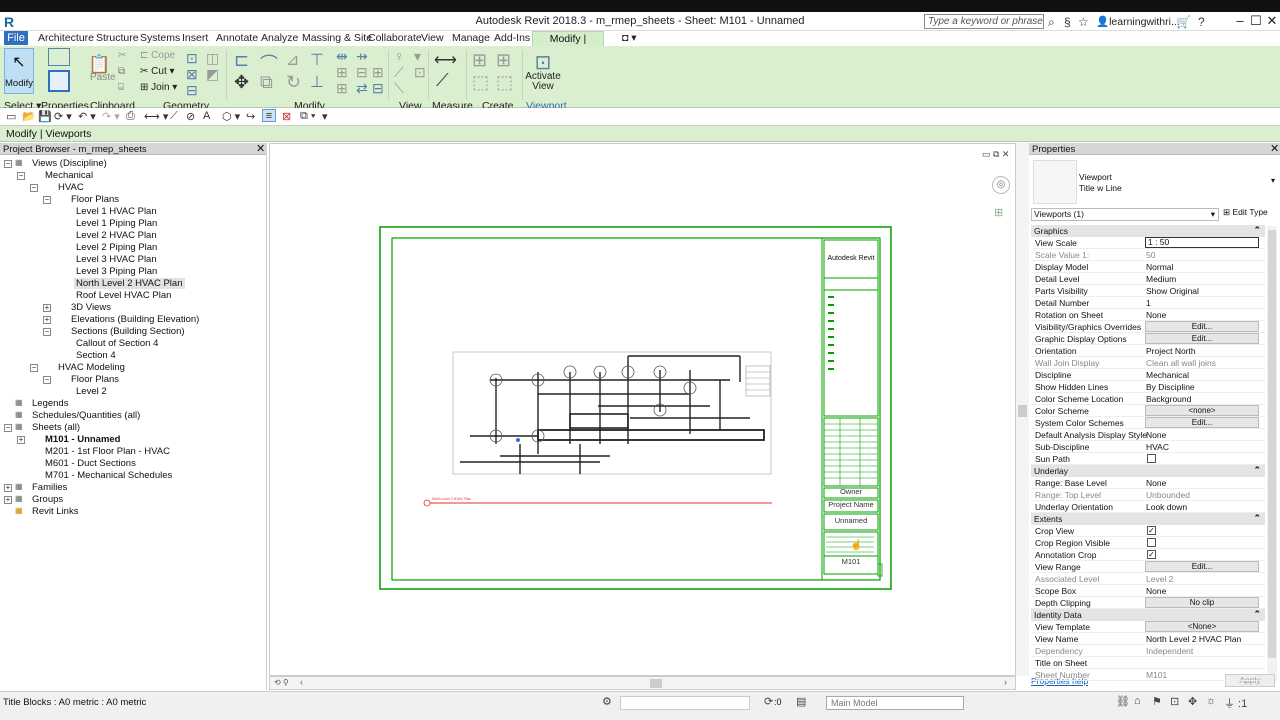  I want to click on property-group: Underlay ⌃, so click(1148, 471).